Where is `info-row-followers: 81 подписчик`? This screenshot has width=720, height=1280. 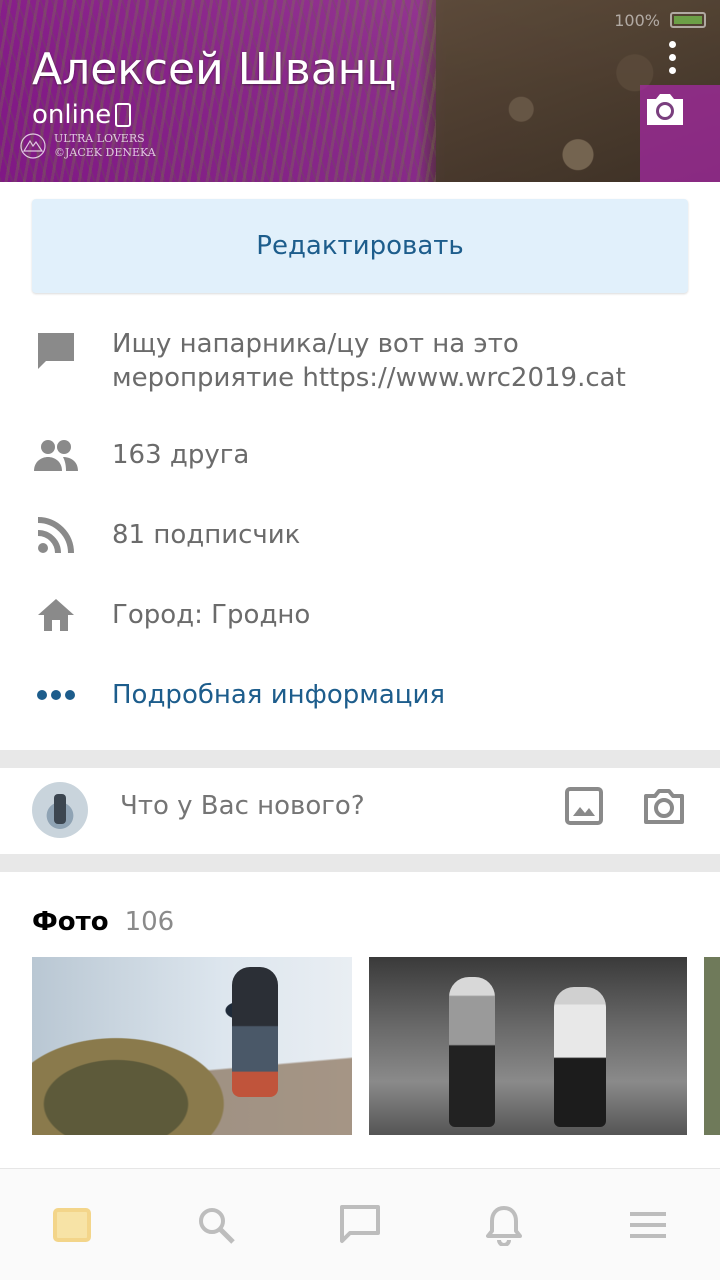 info-row-followers: 81 подписчик is located at coordinates (360, 535).